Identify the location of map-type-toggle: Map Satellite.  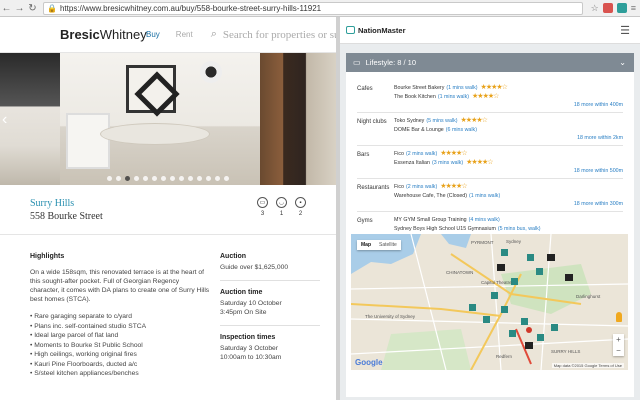
(379, 245).